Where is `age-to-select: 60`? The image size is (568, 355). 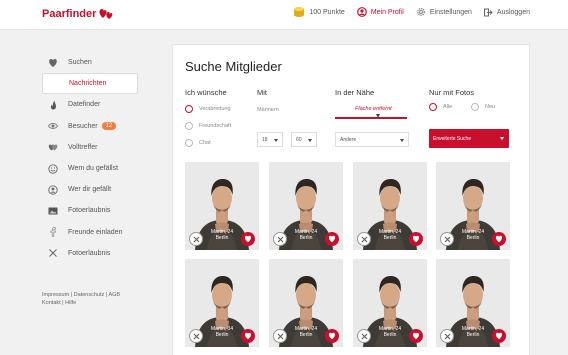
age-to-select: 60 is located at coordinates (304, 139).